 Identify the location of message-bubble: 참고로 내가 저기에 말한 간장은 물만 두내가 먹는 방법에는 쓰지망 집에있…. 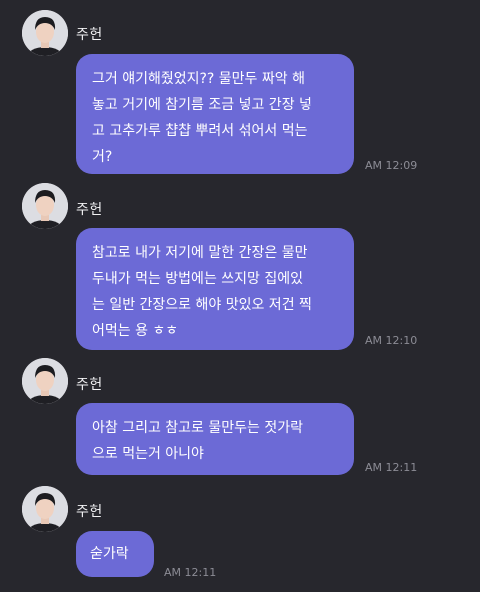
(215, 289).